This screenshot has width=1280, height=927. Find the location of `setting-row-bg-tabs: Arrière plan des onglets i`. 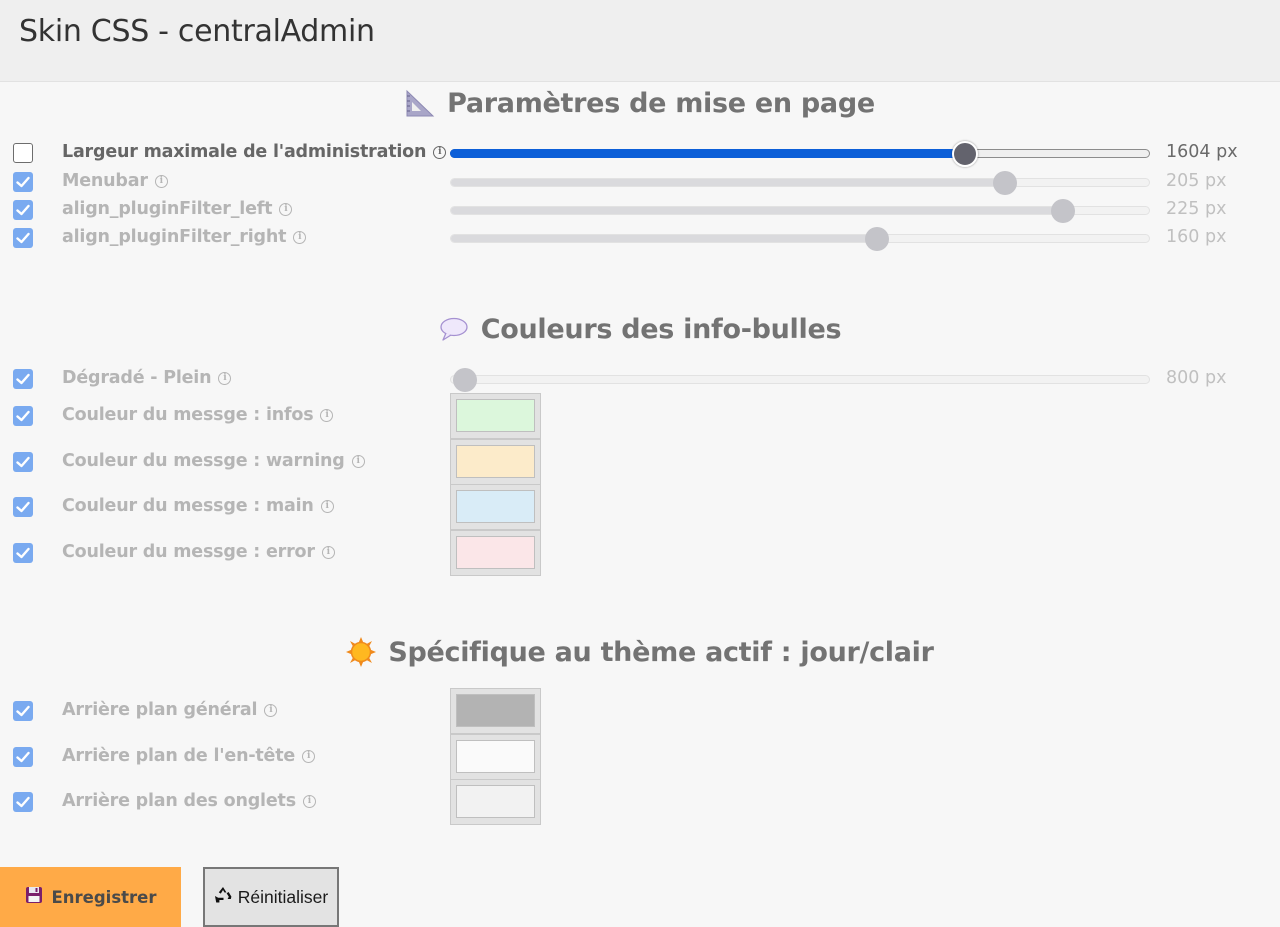

setting-row-bg-tabs: Arrière plan des onglets i is located at coordinates (640, 802).